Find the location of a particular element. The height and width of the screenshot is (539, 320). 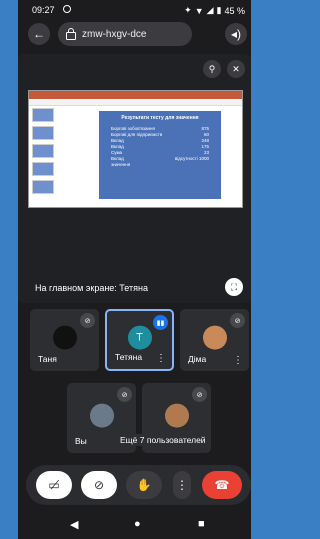

android-nav-bar: ◀ ● ■ is located at coordinates (134, 524).